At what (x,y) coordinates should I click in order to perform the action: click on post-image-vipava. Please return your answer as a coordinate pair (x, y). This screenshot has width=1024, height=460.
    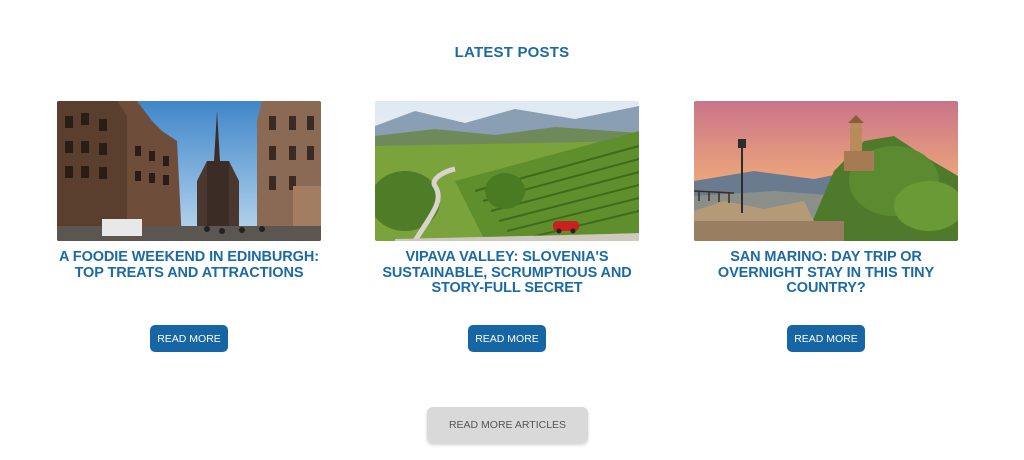
    Looking at the image, I should click on (507, 171).